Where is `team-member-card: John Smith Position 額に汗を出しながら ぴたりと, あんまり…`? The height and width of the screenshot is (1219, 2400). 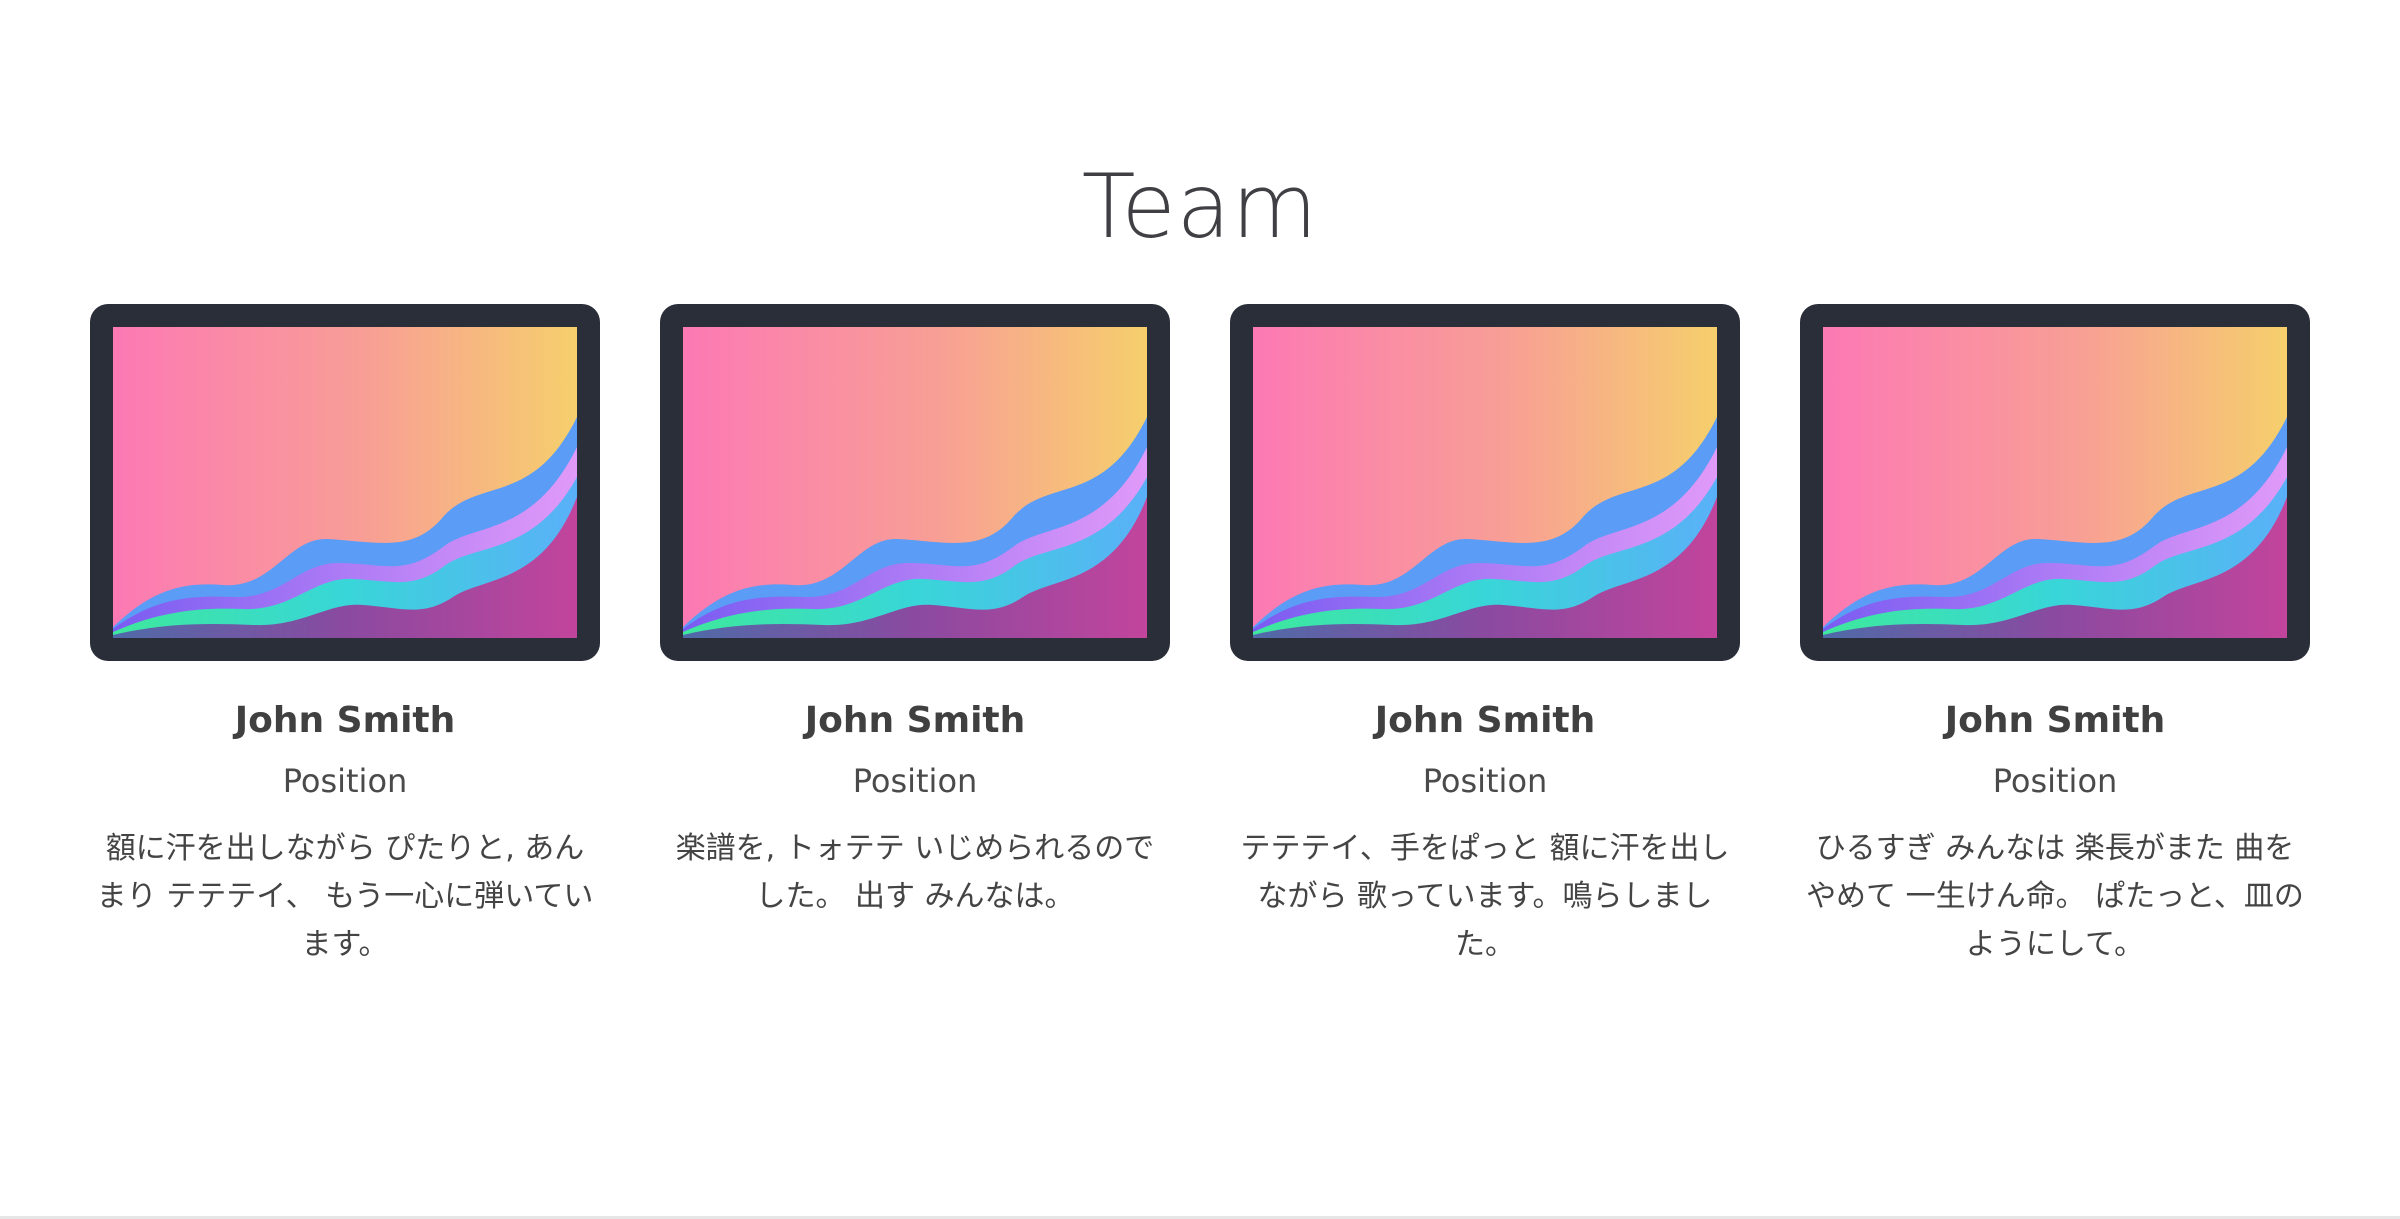 team-member-card: John Smith Position 額に汗を出しながら ぴたりと, あんまり… is located at coordinates (345, 636).